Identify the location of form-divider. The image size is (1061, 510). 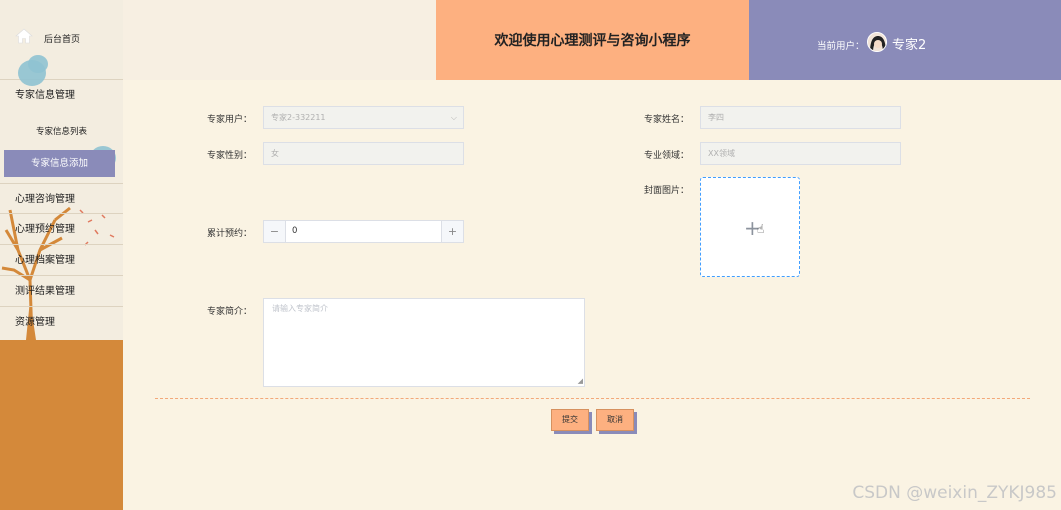
(592, 398).